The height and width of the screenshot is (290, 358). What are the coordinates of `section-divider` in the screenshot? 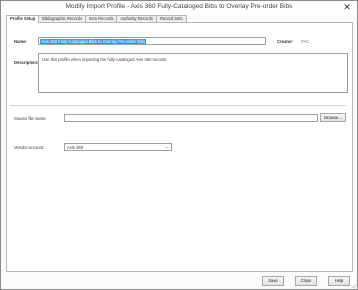 It's located at (178, 105).